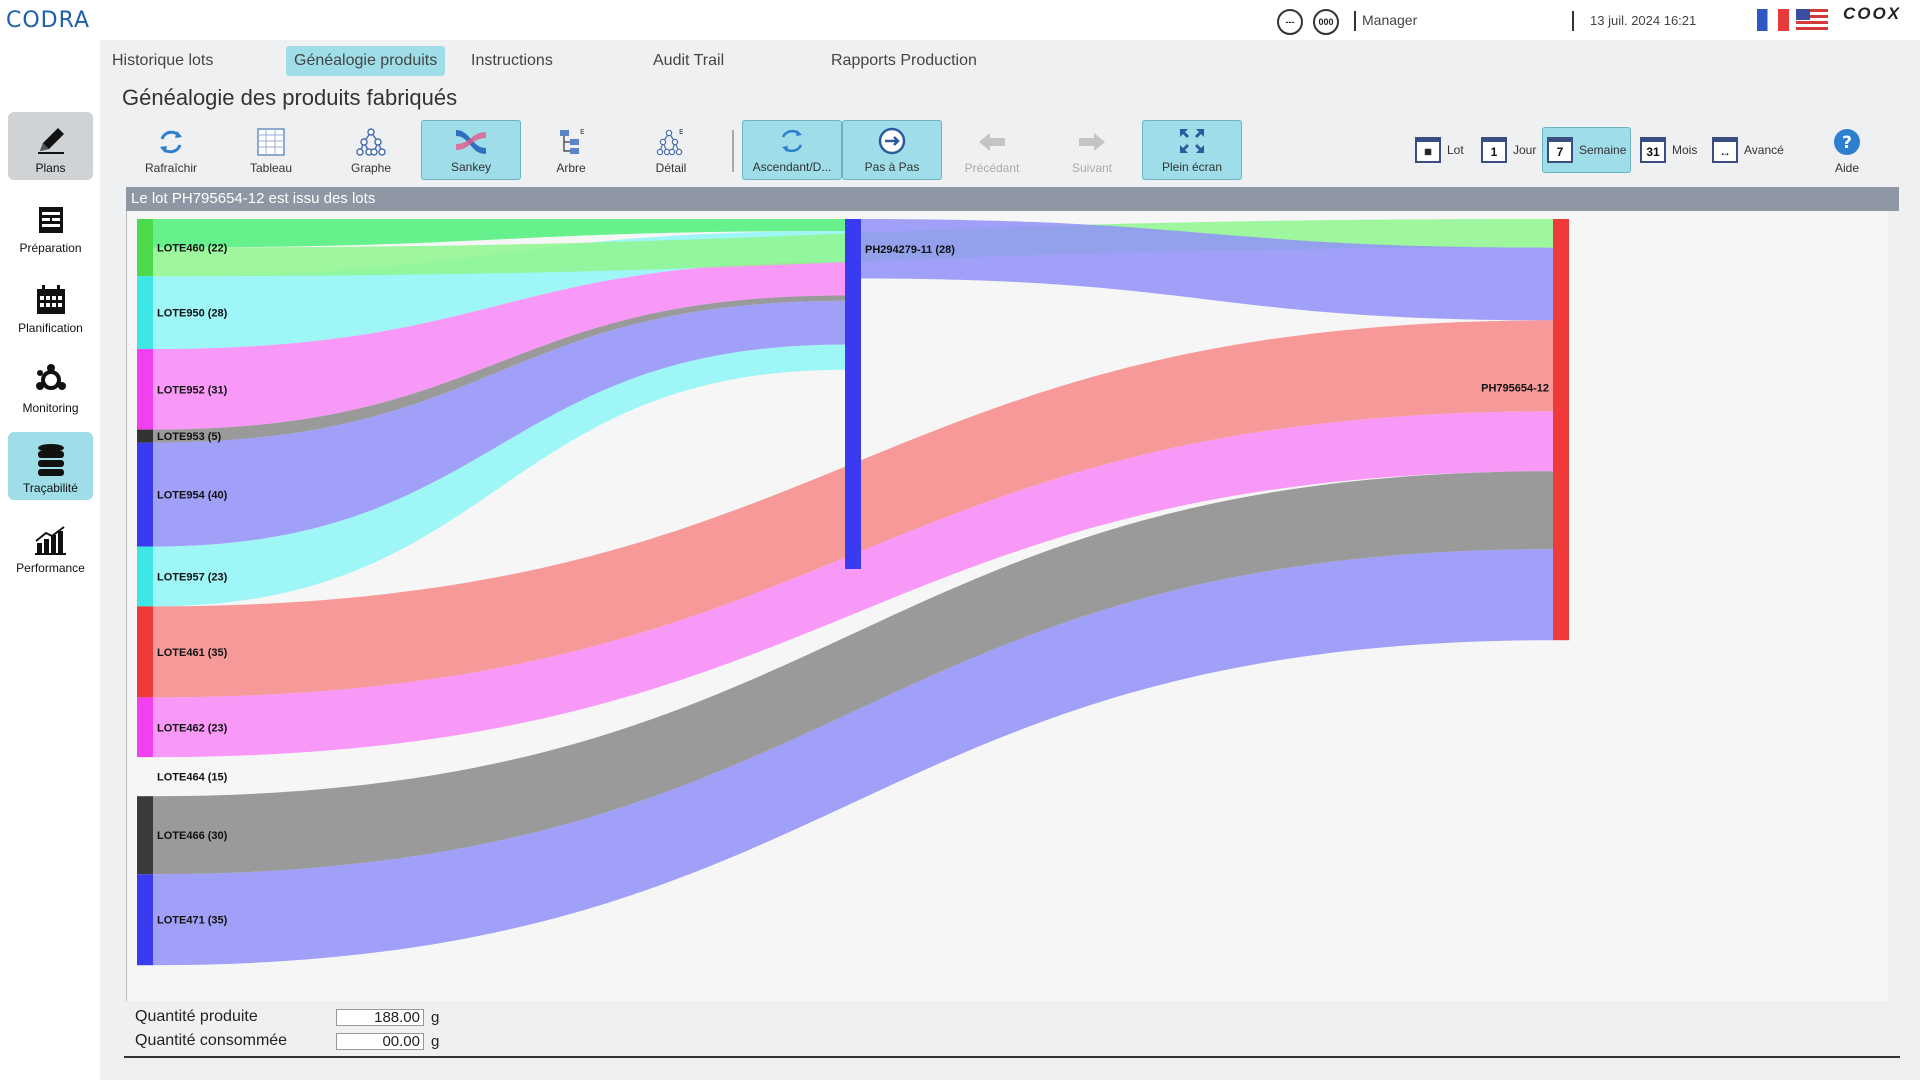  Describe the element at coordinates (1192, 141) in the screenshot. I see `fullscreen-icon` at that location.